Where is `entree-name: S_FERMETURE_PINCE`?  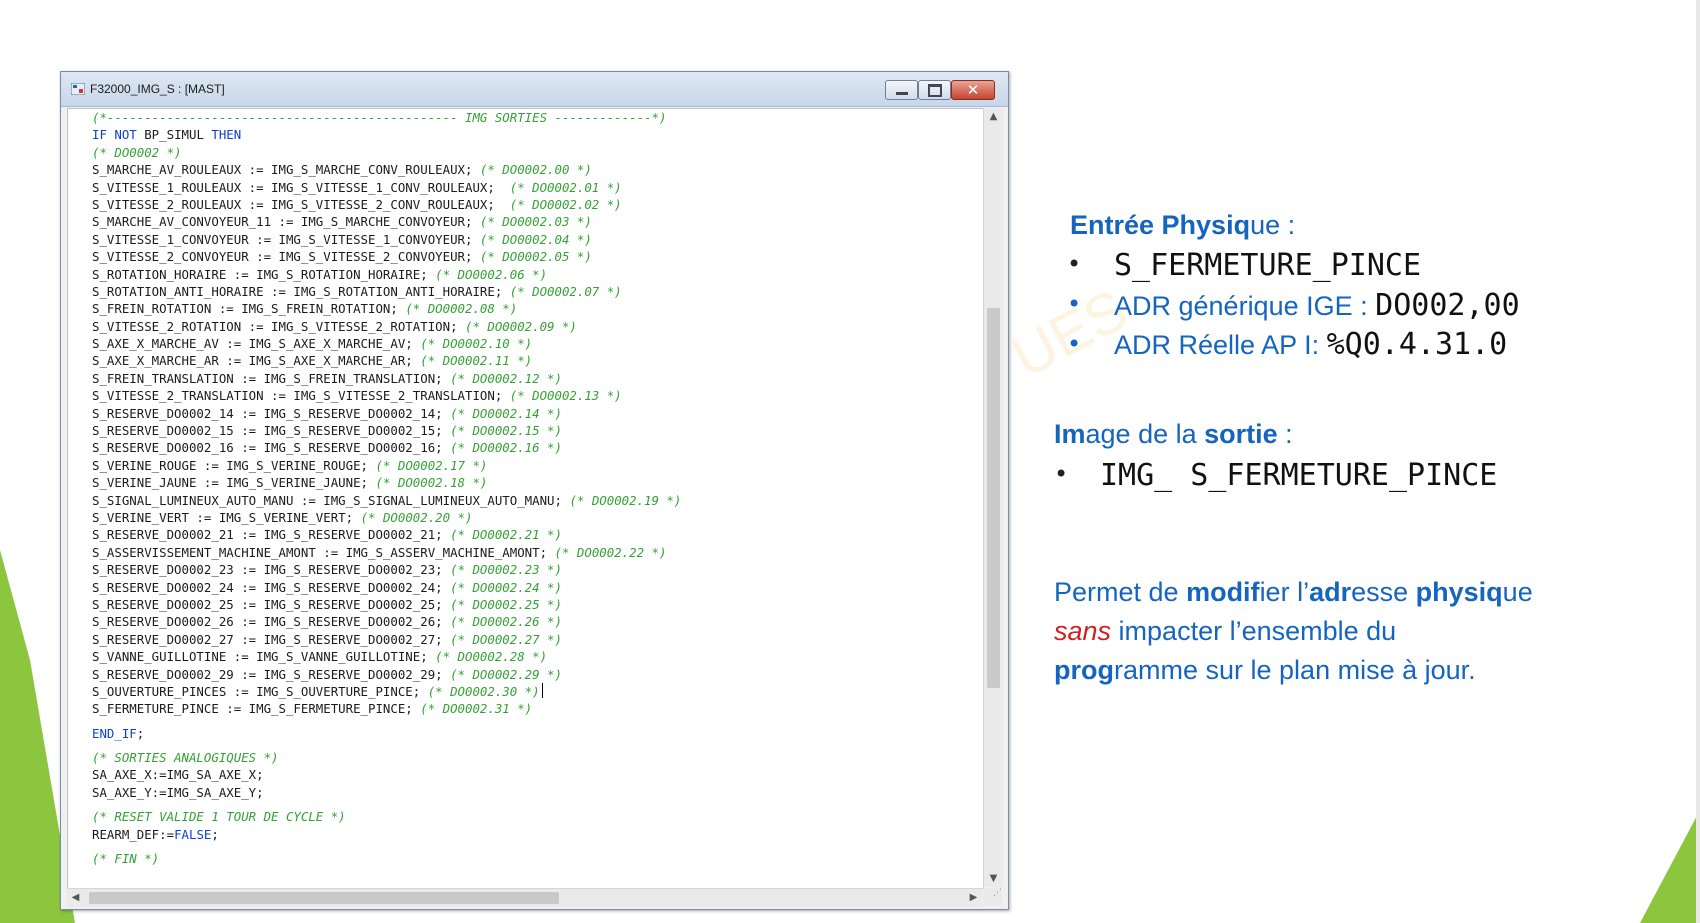 entree-name: S_FERMETURE_PINCE is located at coordinates (1268, 265).